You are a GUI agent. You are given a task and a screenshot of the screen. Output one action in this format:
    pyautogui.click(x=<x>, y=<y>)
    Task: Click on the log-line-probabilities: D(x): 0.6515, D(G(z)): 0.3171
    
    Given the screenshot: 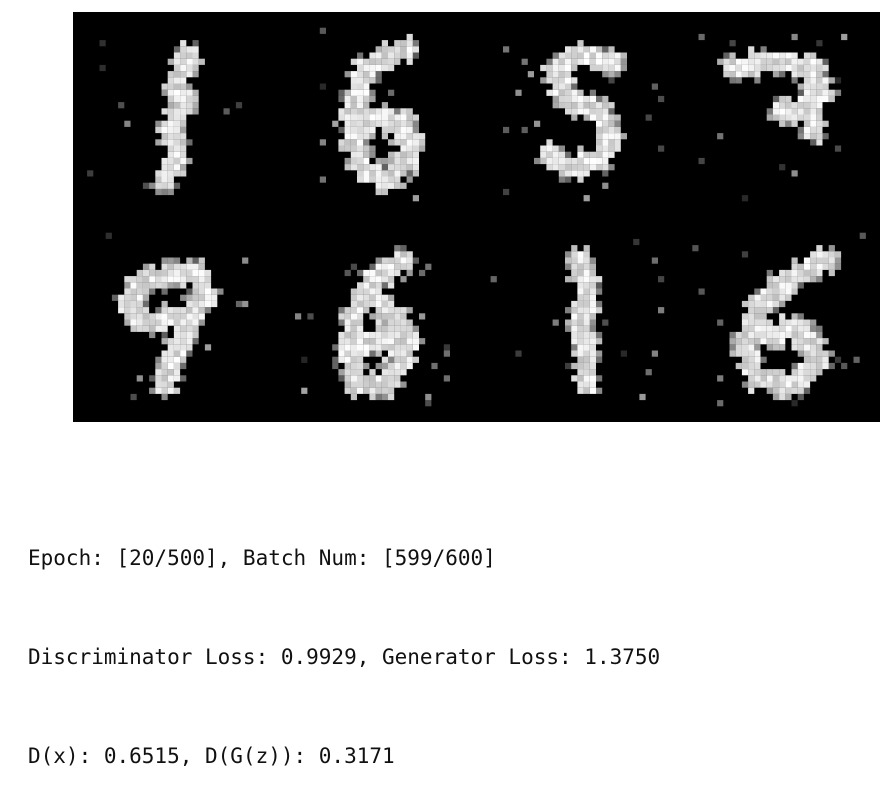 What is the action you would take?
    pyautogui.click(x=211, y=756)
    